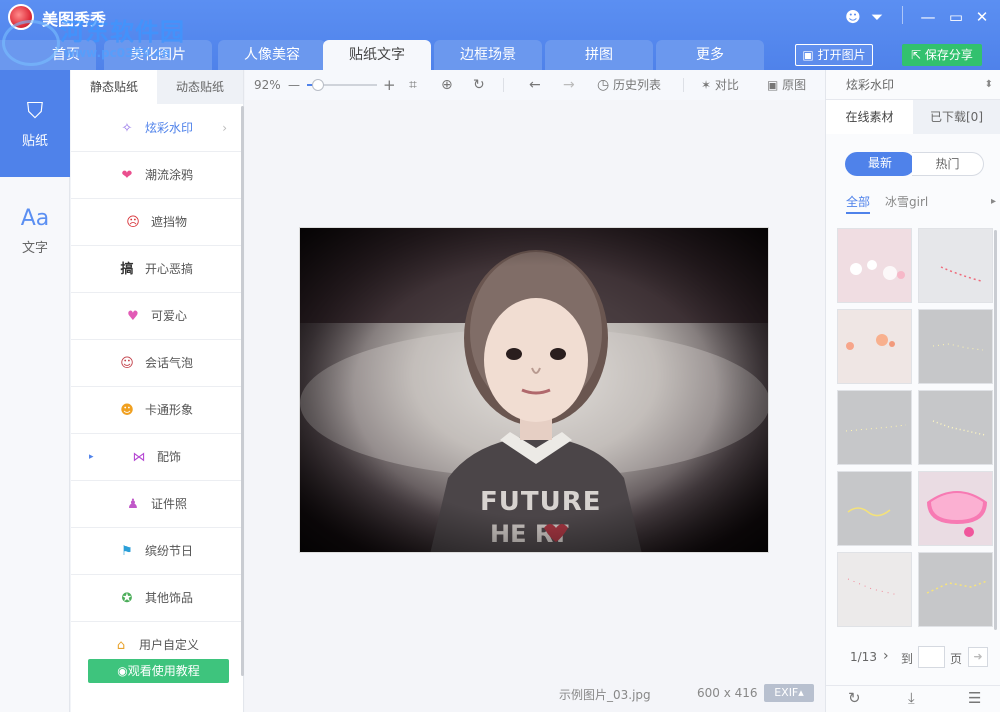 Image resolution: width=1000 pixels, height=712 pixels. Describe the element at coordinates (948, 55) in the screenshot. I see `save-share-label: 保存分享` at that location.